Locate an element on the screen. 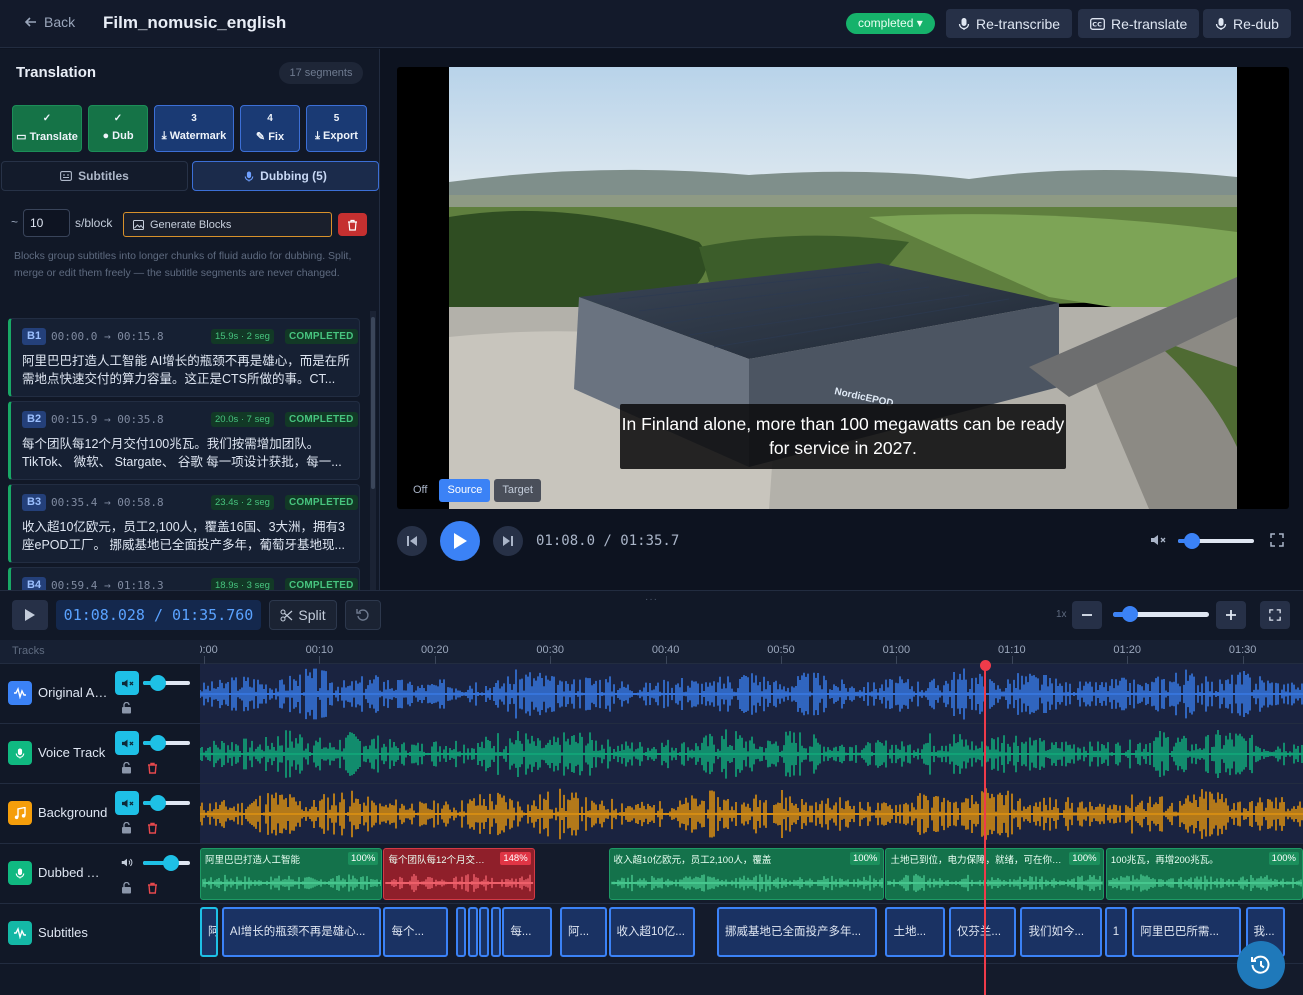 This screenshot has width=1303, height=995. subtitle-mode-target: Target is located at coordinates (517, 490).